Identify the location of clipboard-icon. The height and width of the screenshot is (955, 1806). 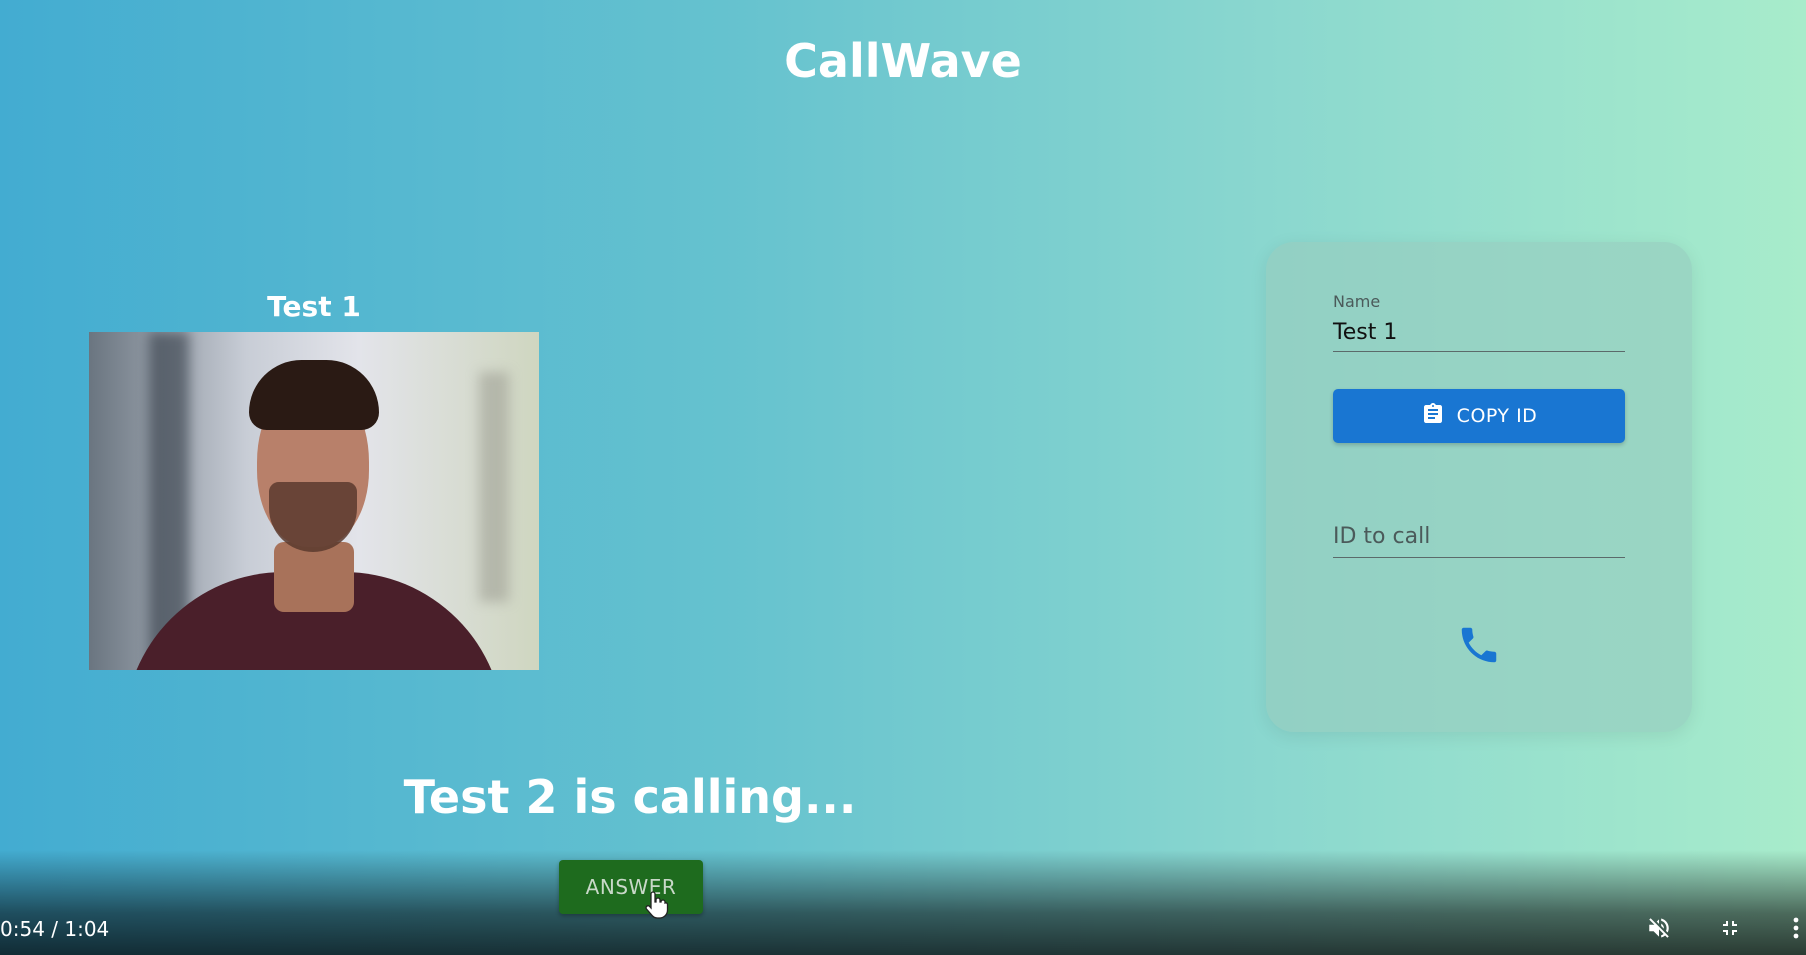
(1433, 416).